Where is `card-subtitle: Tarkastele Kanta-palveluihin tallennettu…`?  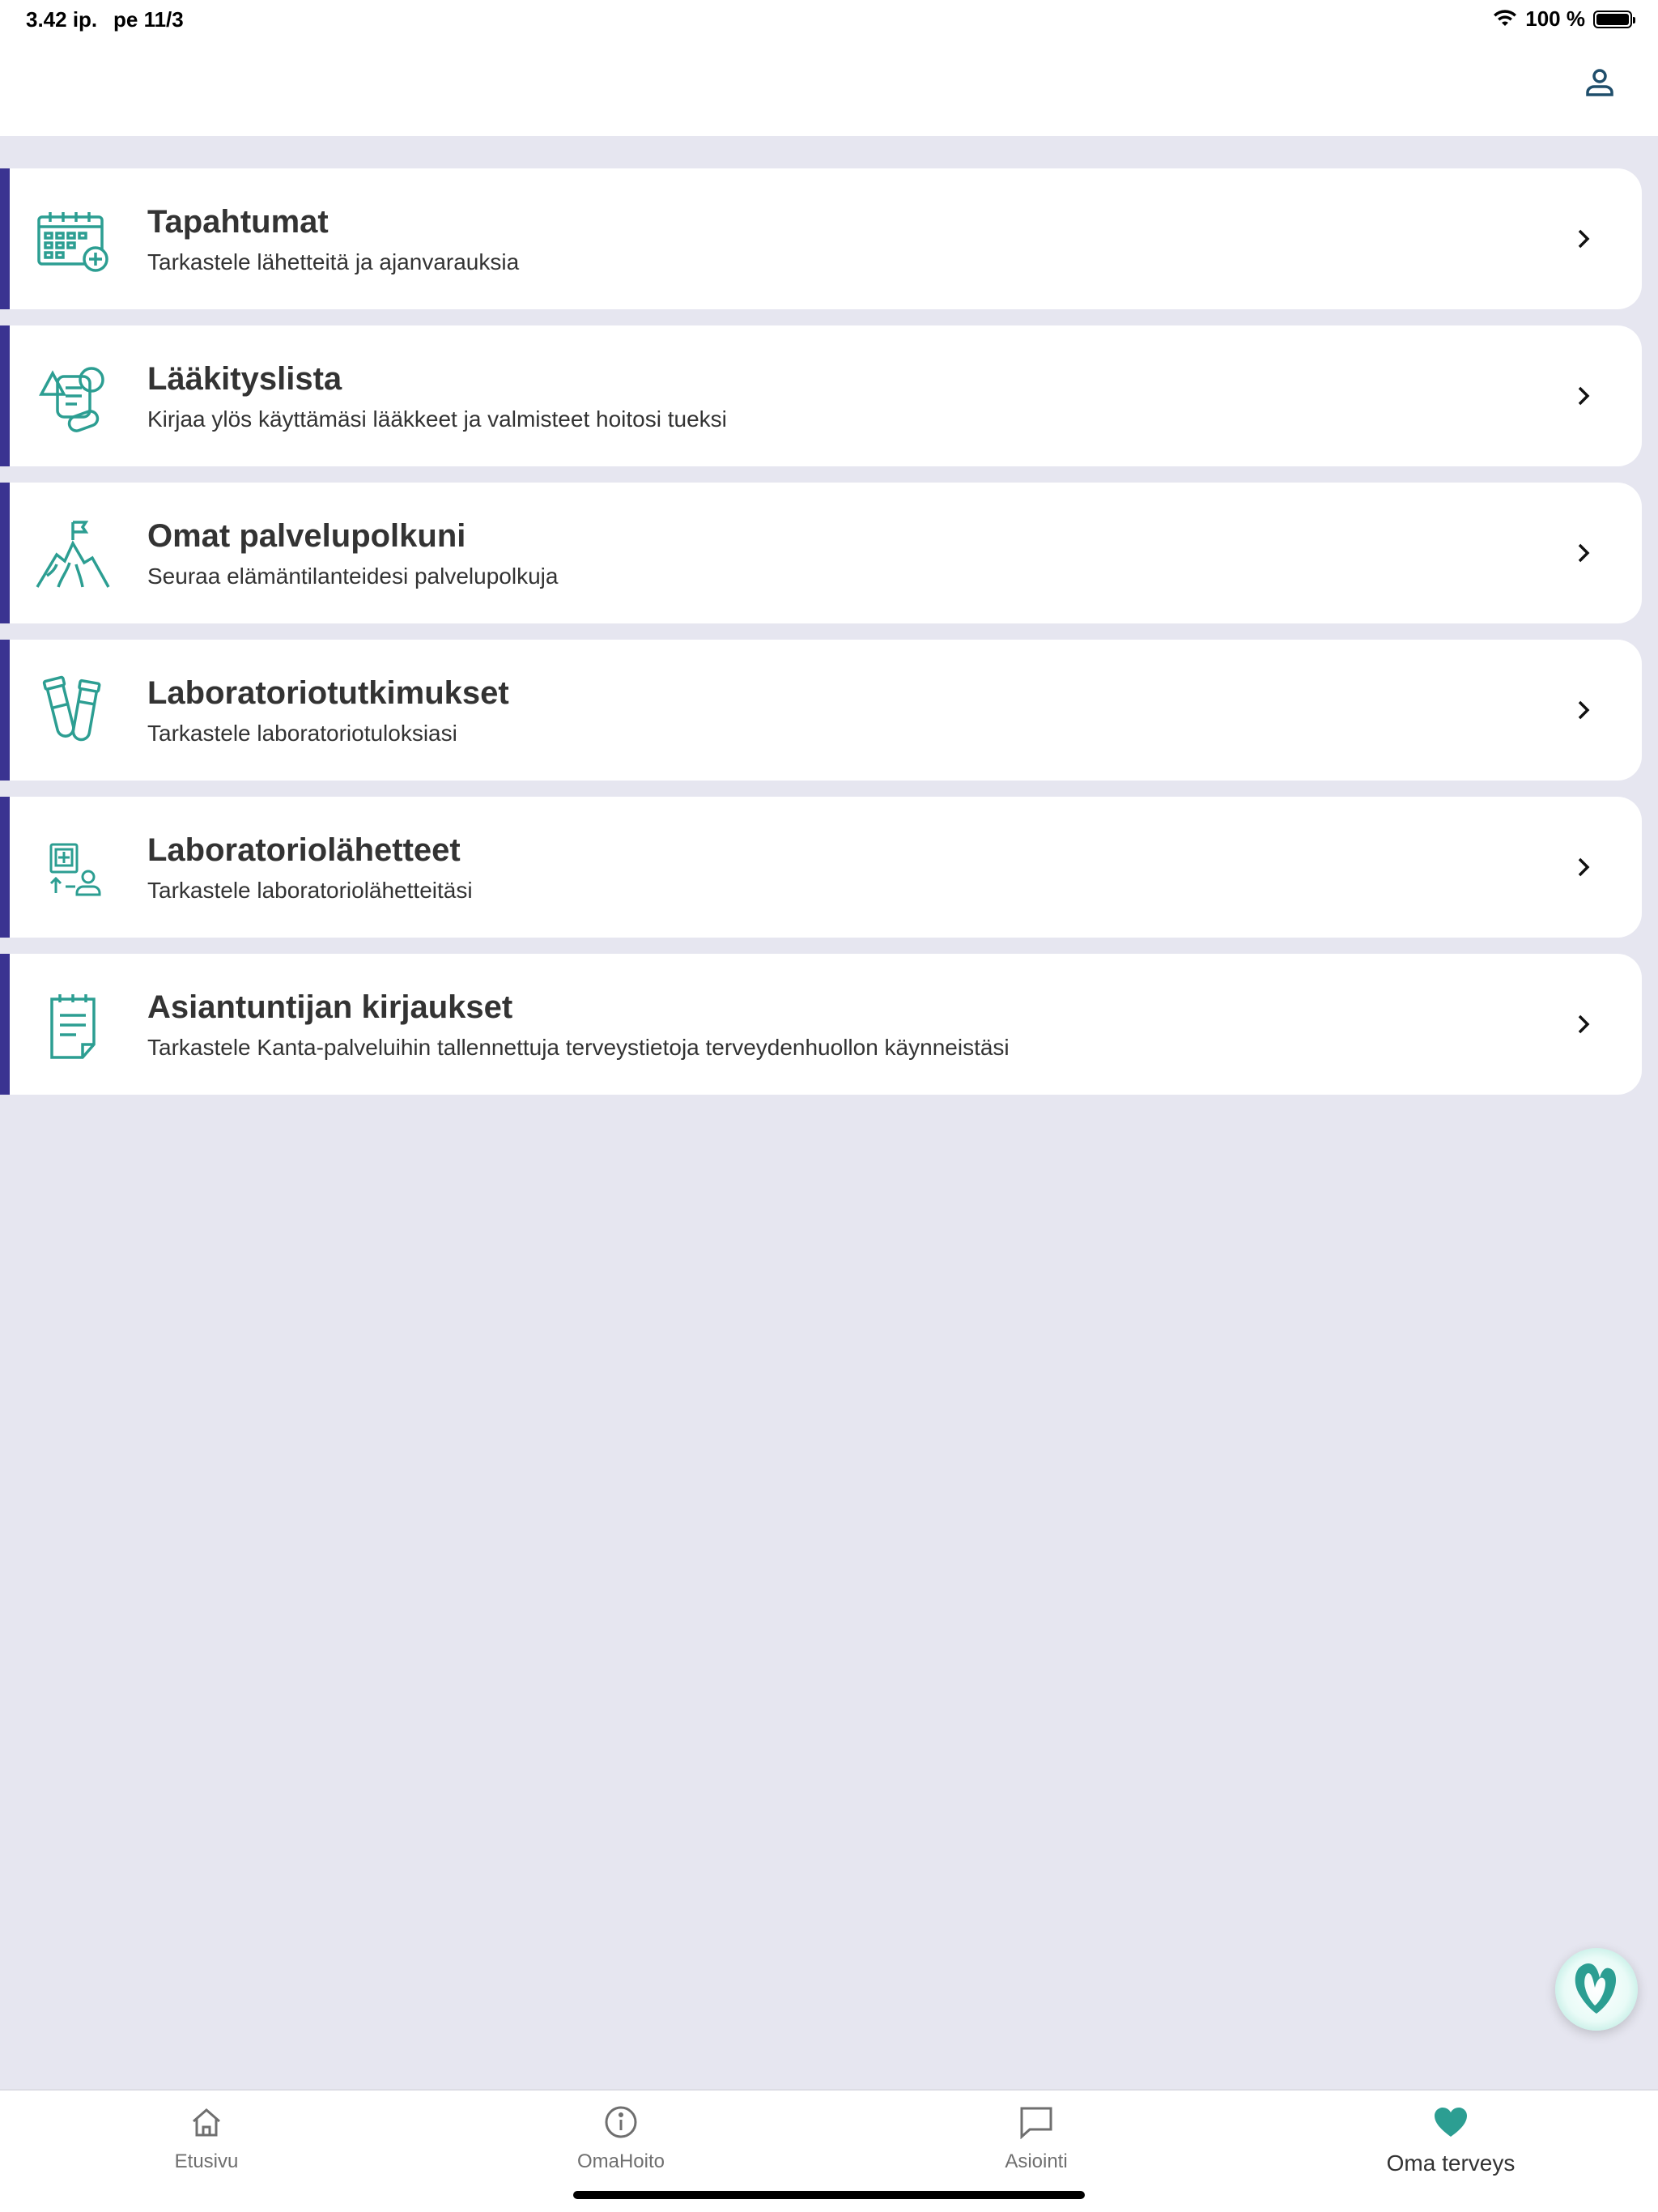 card-subtitle: Tarkastele Kanta-palveluihin tallennettu… is located at coordinates (578, 1047).